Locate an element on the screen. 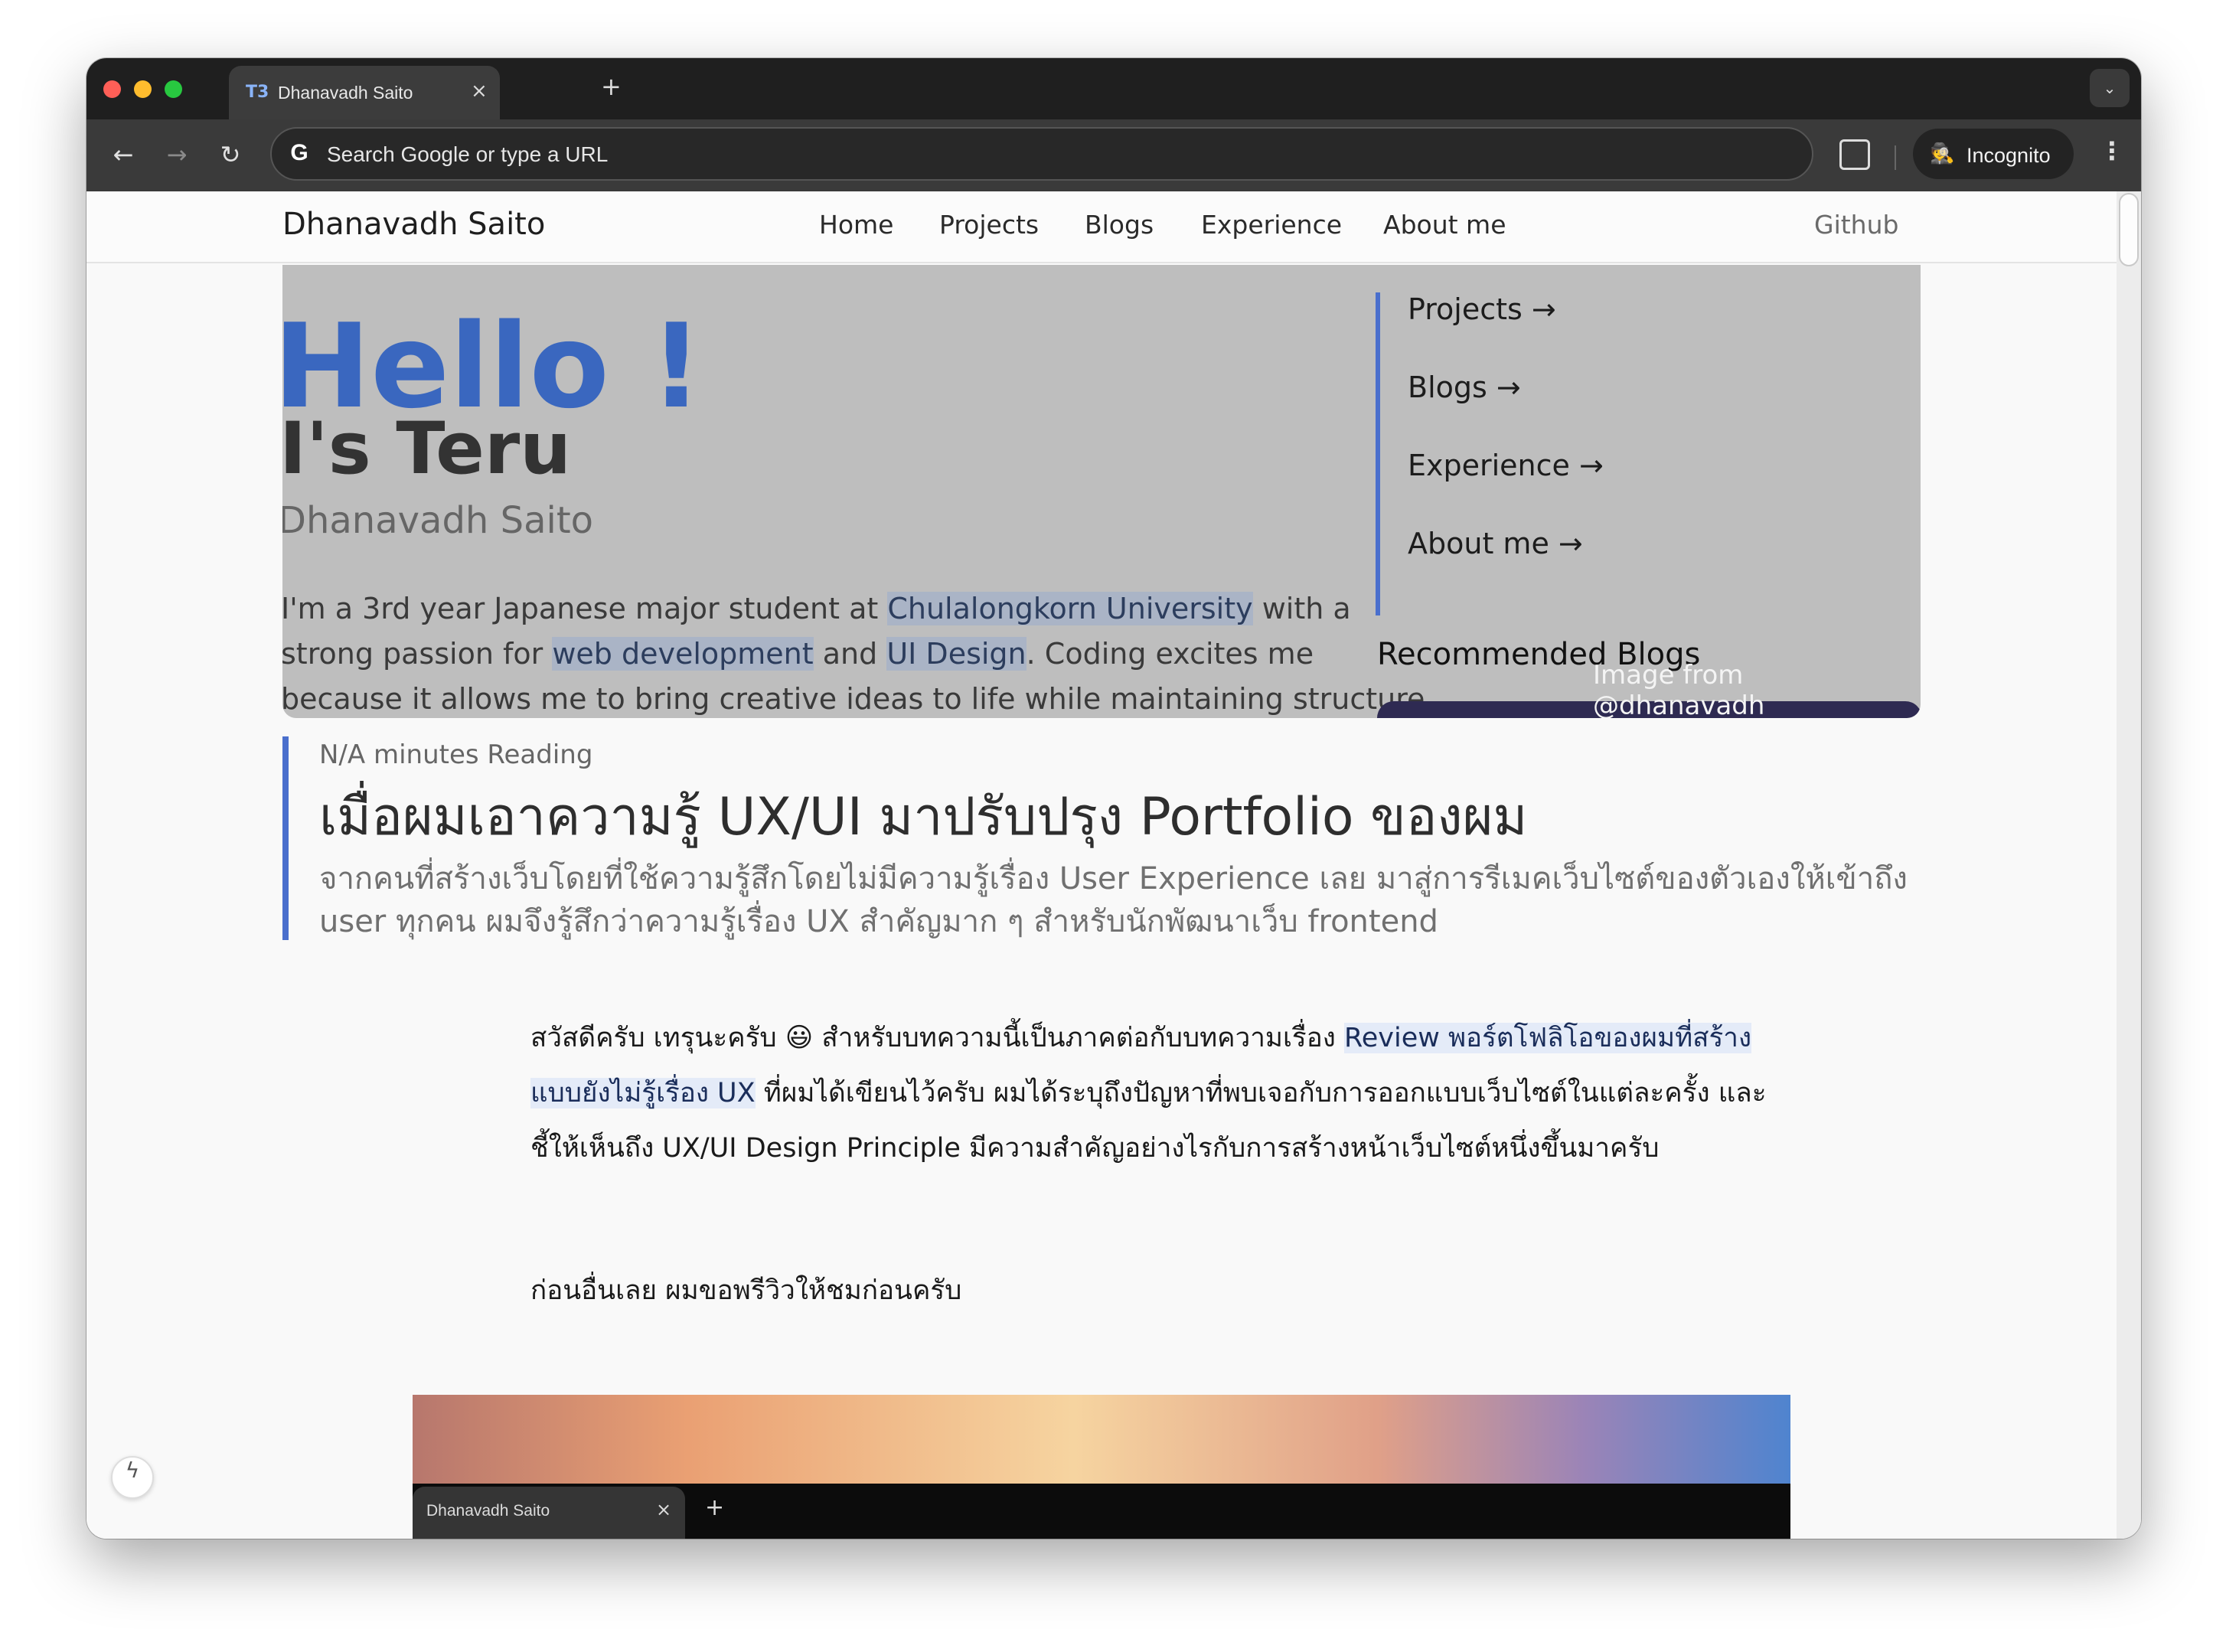 This screenshot has height=1652, width=2226. close-window-button is located at coordinates (112, 89).